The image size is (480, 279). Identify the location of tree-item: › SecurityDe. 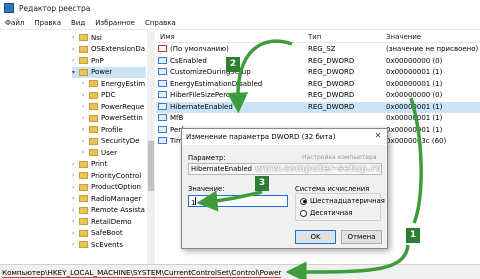
(114, 141).